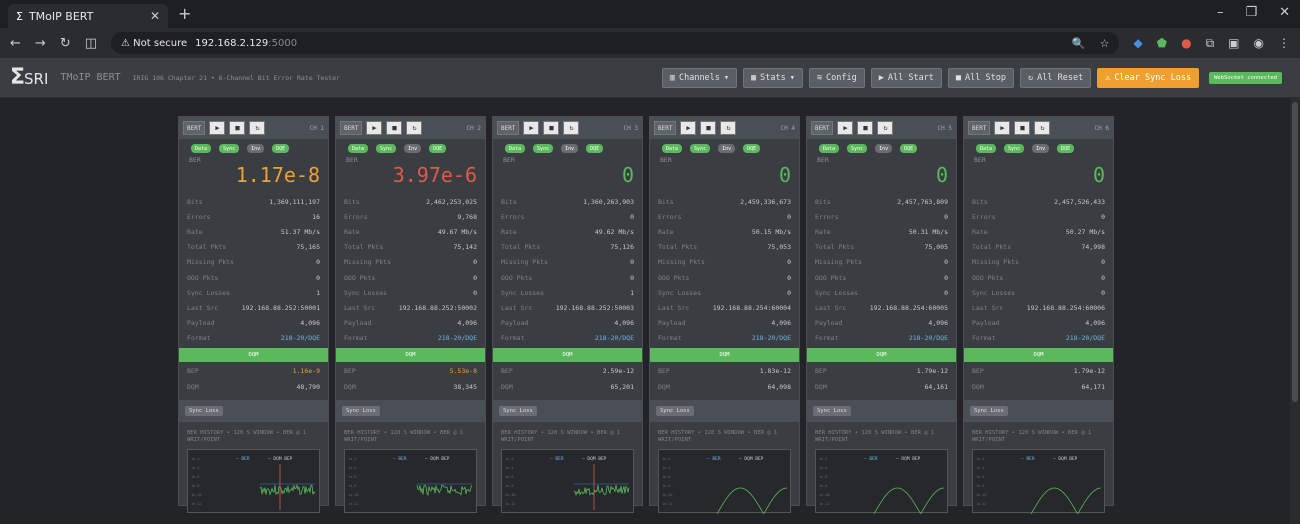 The height and width of the screenshot is (524, 1300). What do you see at coordinates (88, 16) in the screenshot?
I see `browser-tab: Σ TMoIP BERT ✕` at bounding box center [88, 16].